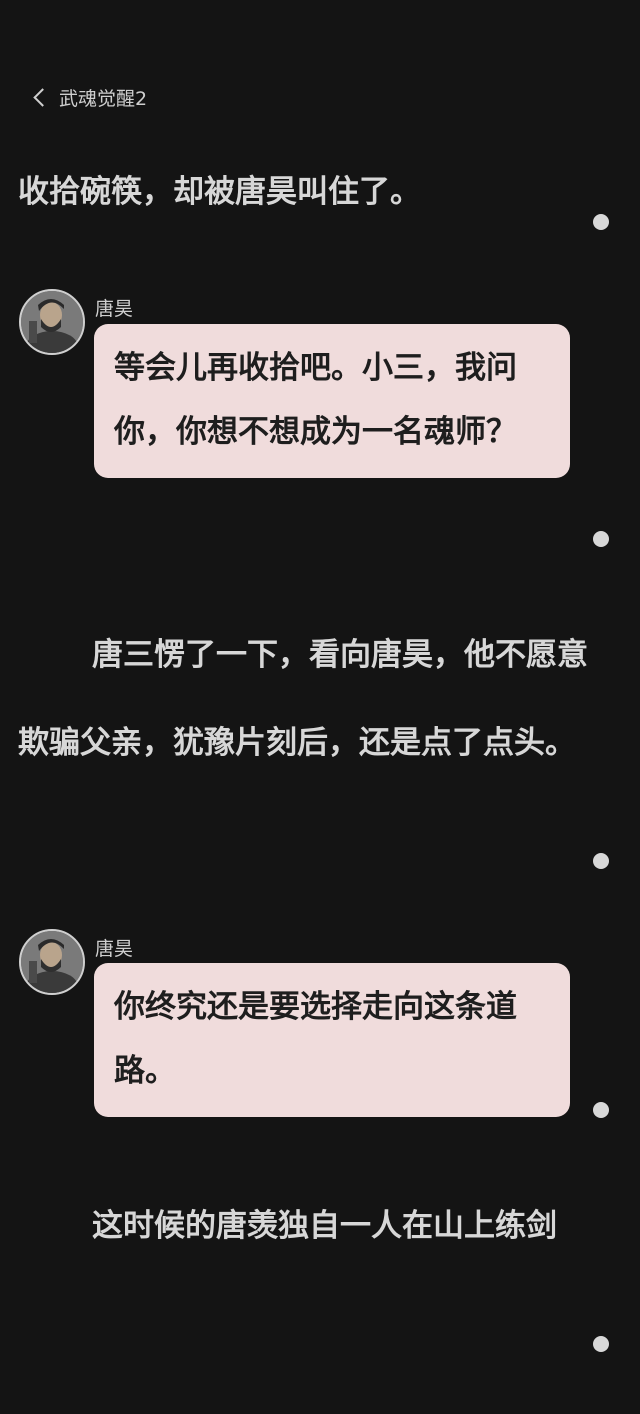 This screenshot has width=640, height=1414. Describe the element at coordinates (324, 1226) in the screenshot. I see `narration-paragraph: 这时候的唐羡独自一人在山上练剑` at that location.